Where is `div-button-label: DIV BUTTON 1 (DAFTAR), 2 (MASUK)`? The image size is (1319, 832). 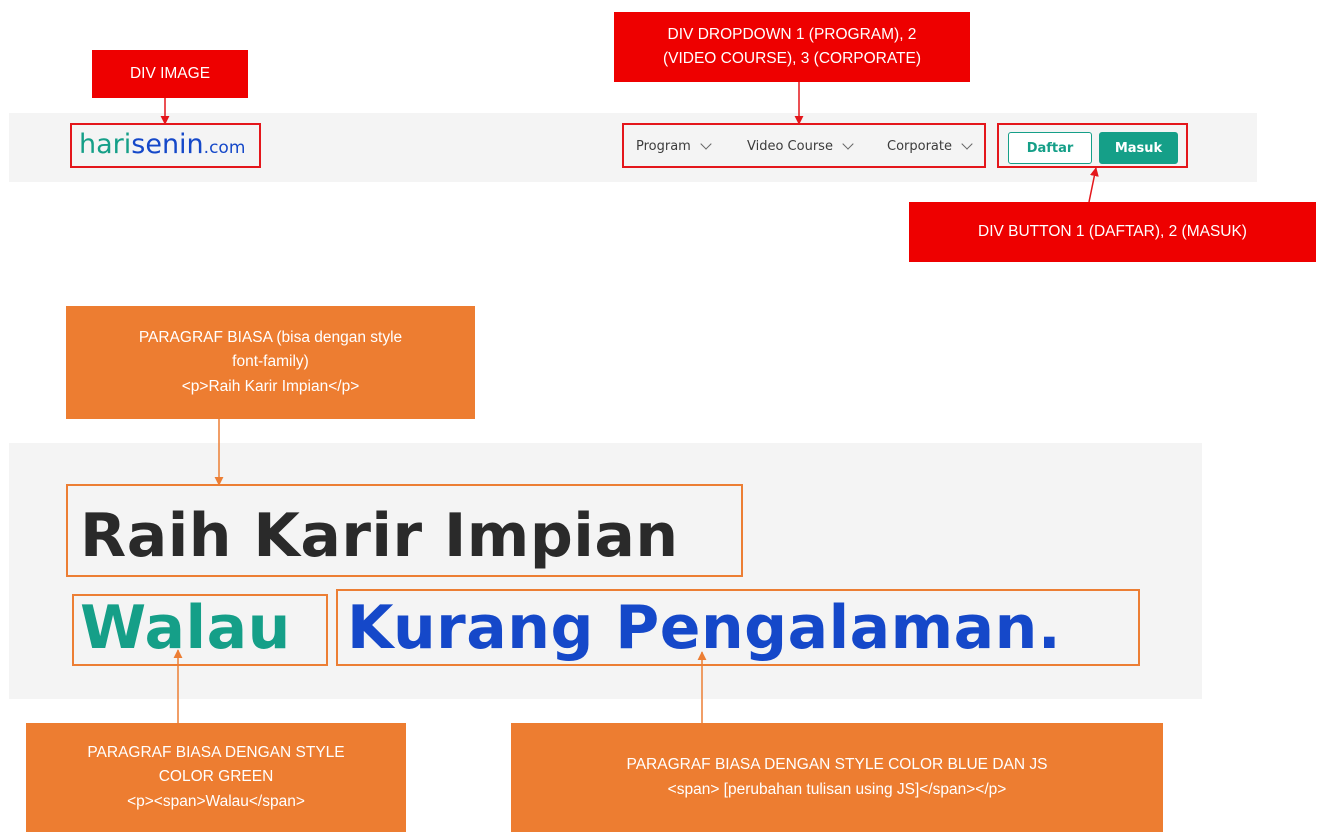
div-button-label: DIV BUTTON 1 (DAFTAR), 2 (MASUK) is located at coordinates (1112, 232).